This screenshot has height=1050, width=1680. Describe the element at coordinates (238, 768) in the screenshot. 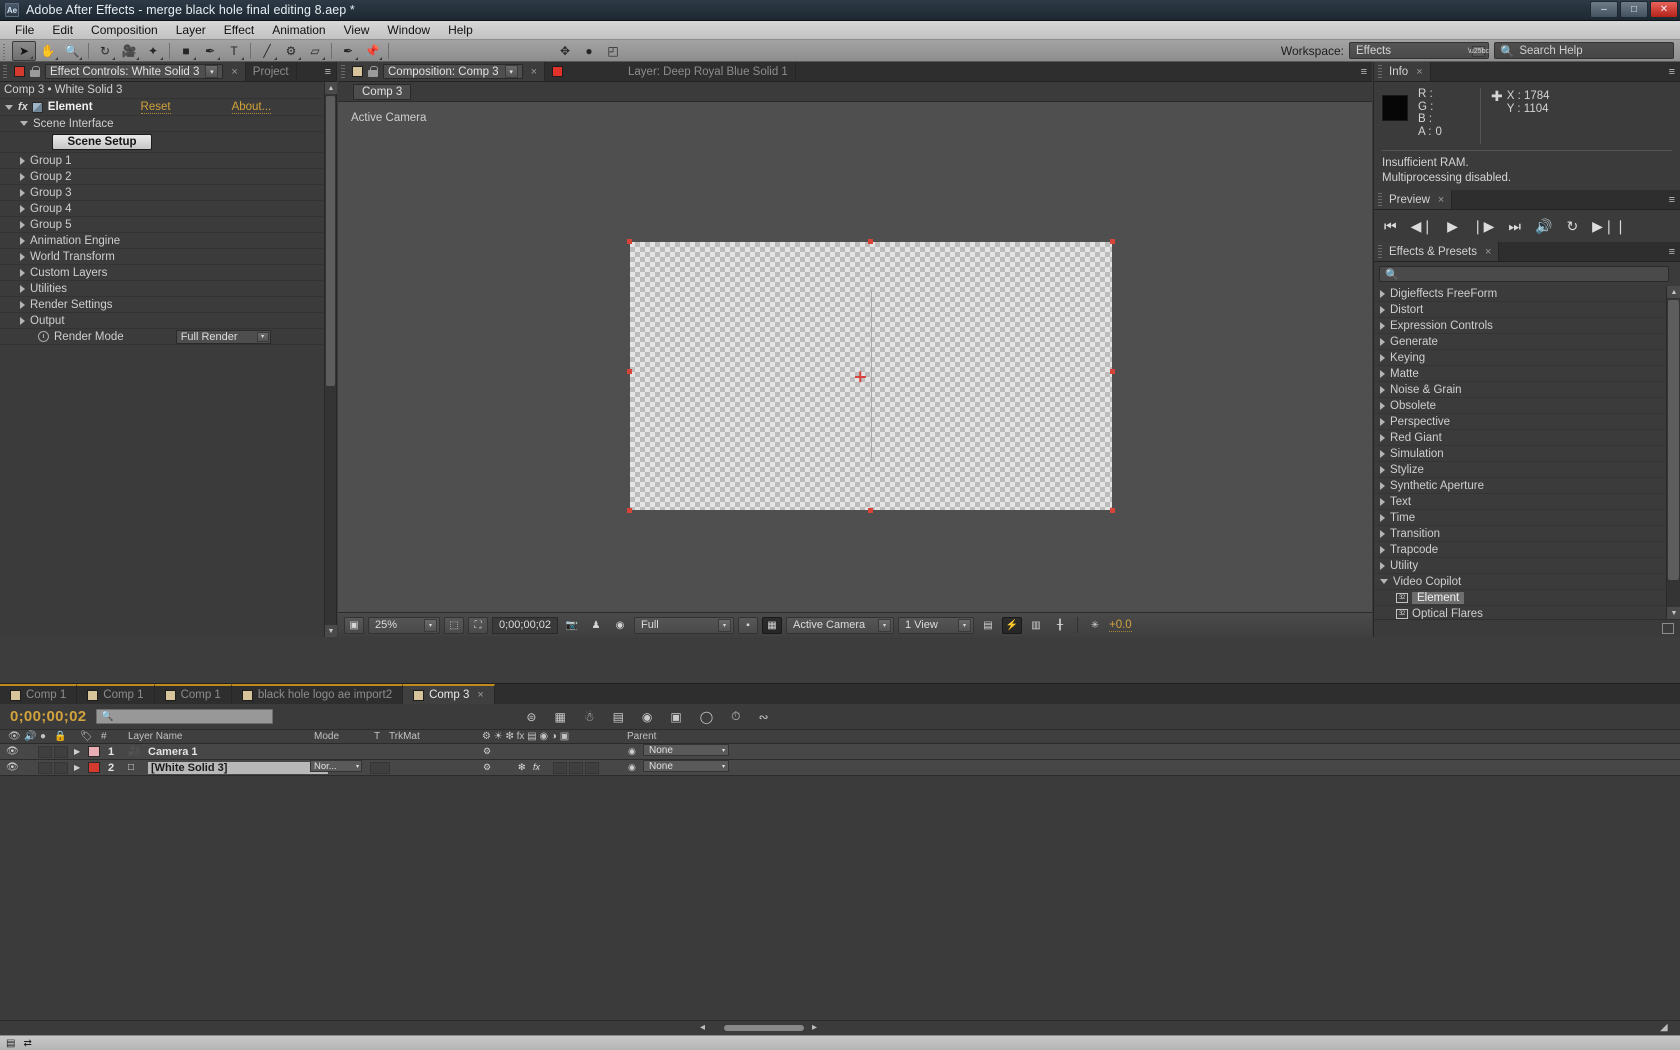

I see `layer-name: [White Solid 3]` at that location.